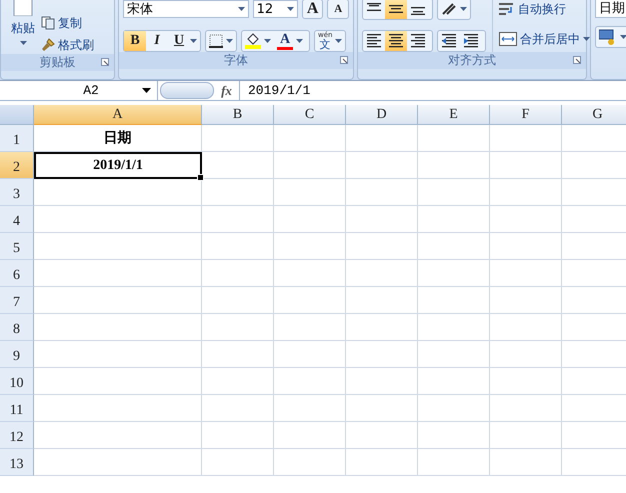 The height and width of the screenshot is (493, 626). Describe the element at coordinates (17, 408) in the screenshot. I see `row-header: 11` at that location.